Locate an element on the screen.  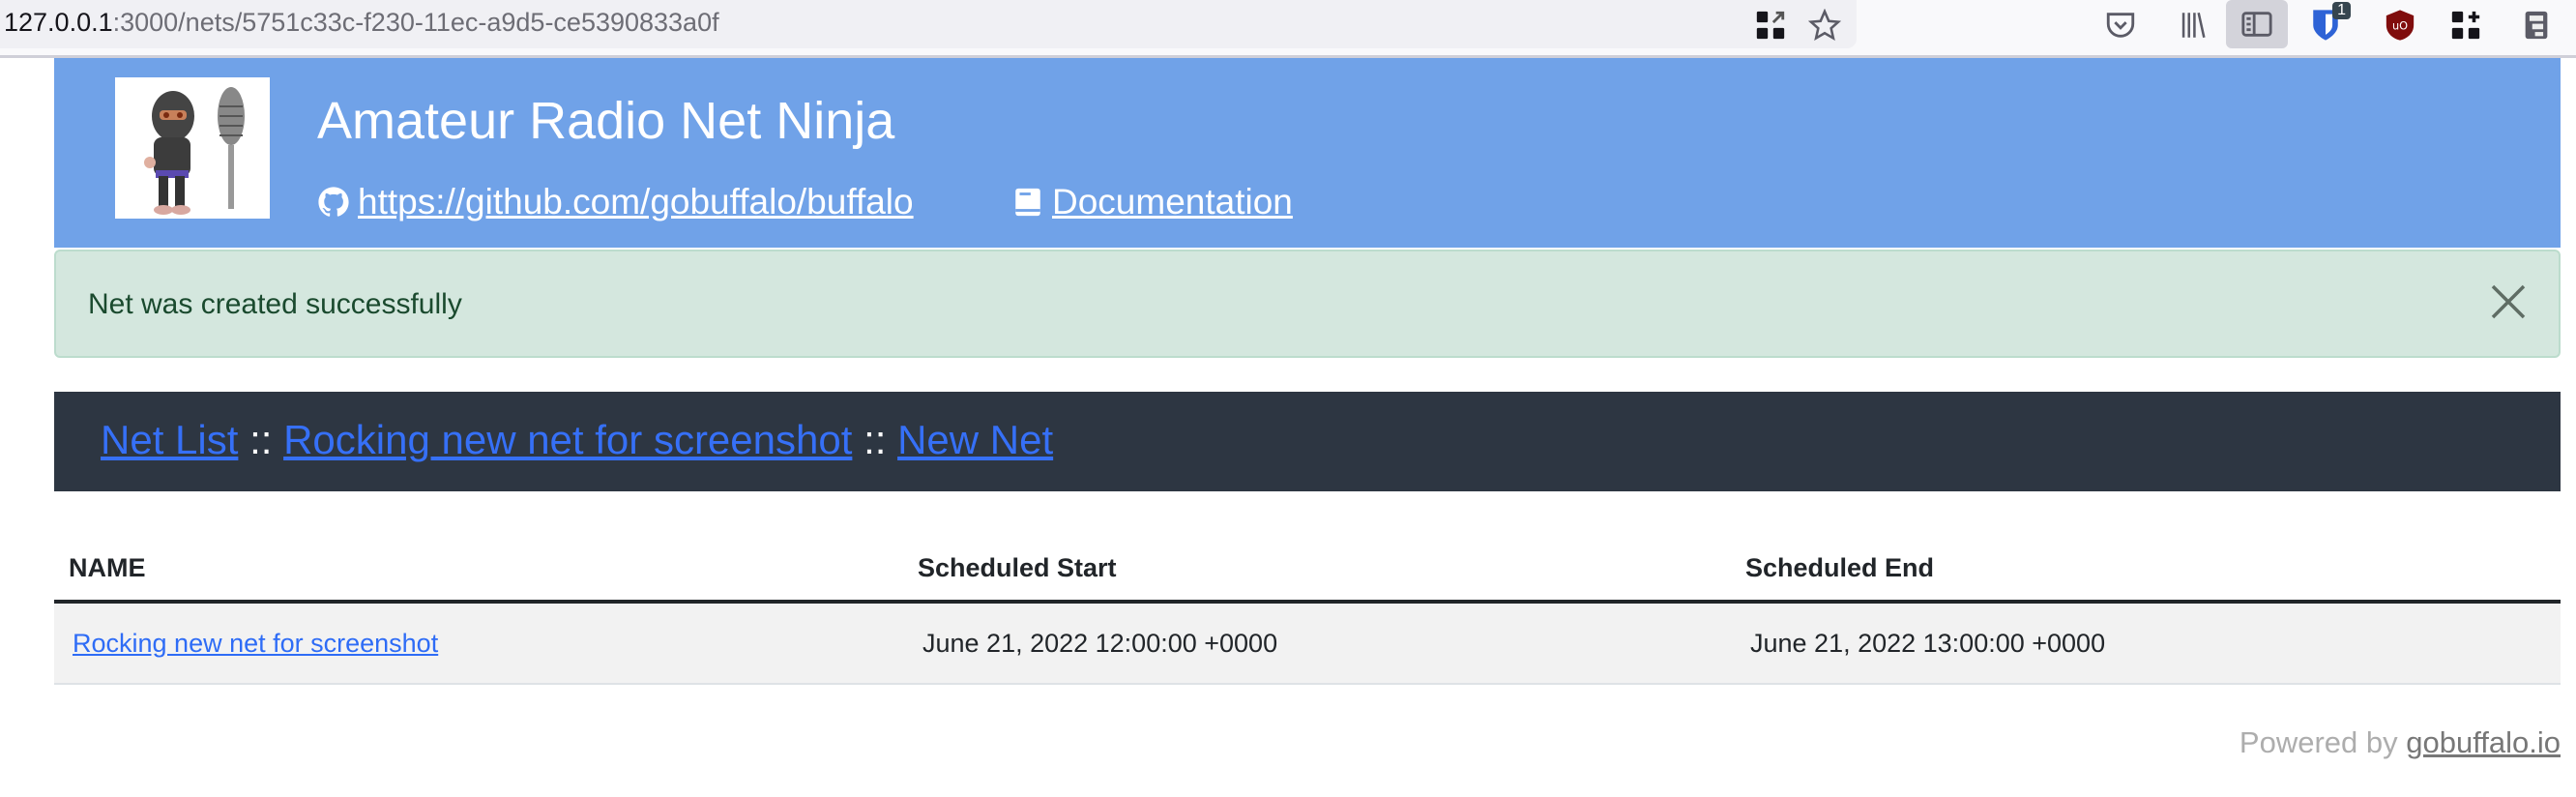
close-icon is located at coordinates (2508, 301).